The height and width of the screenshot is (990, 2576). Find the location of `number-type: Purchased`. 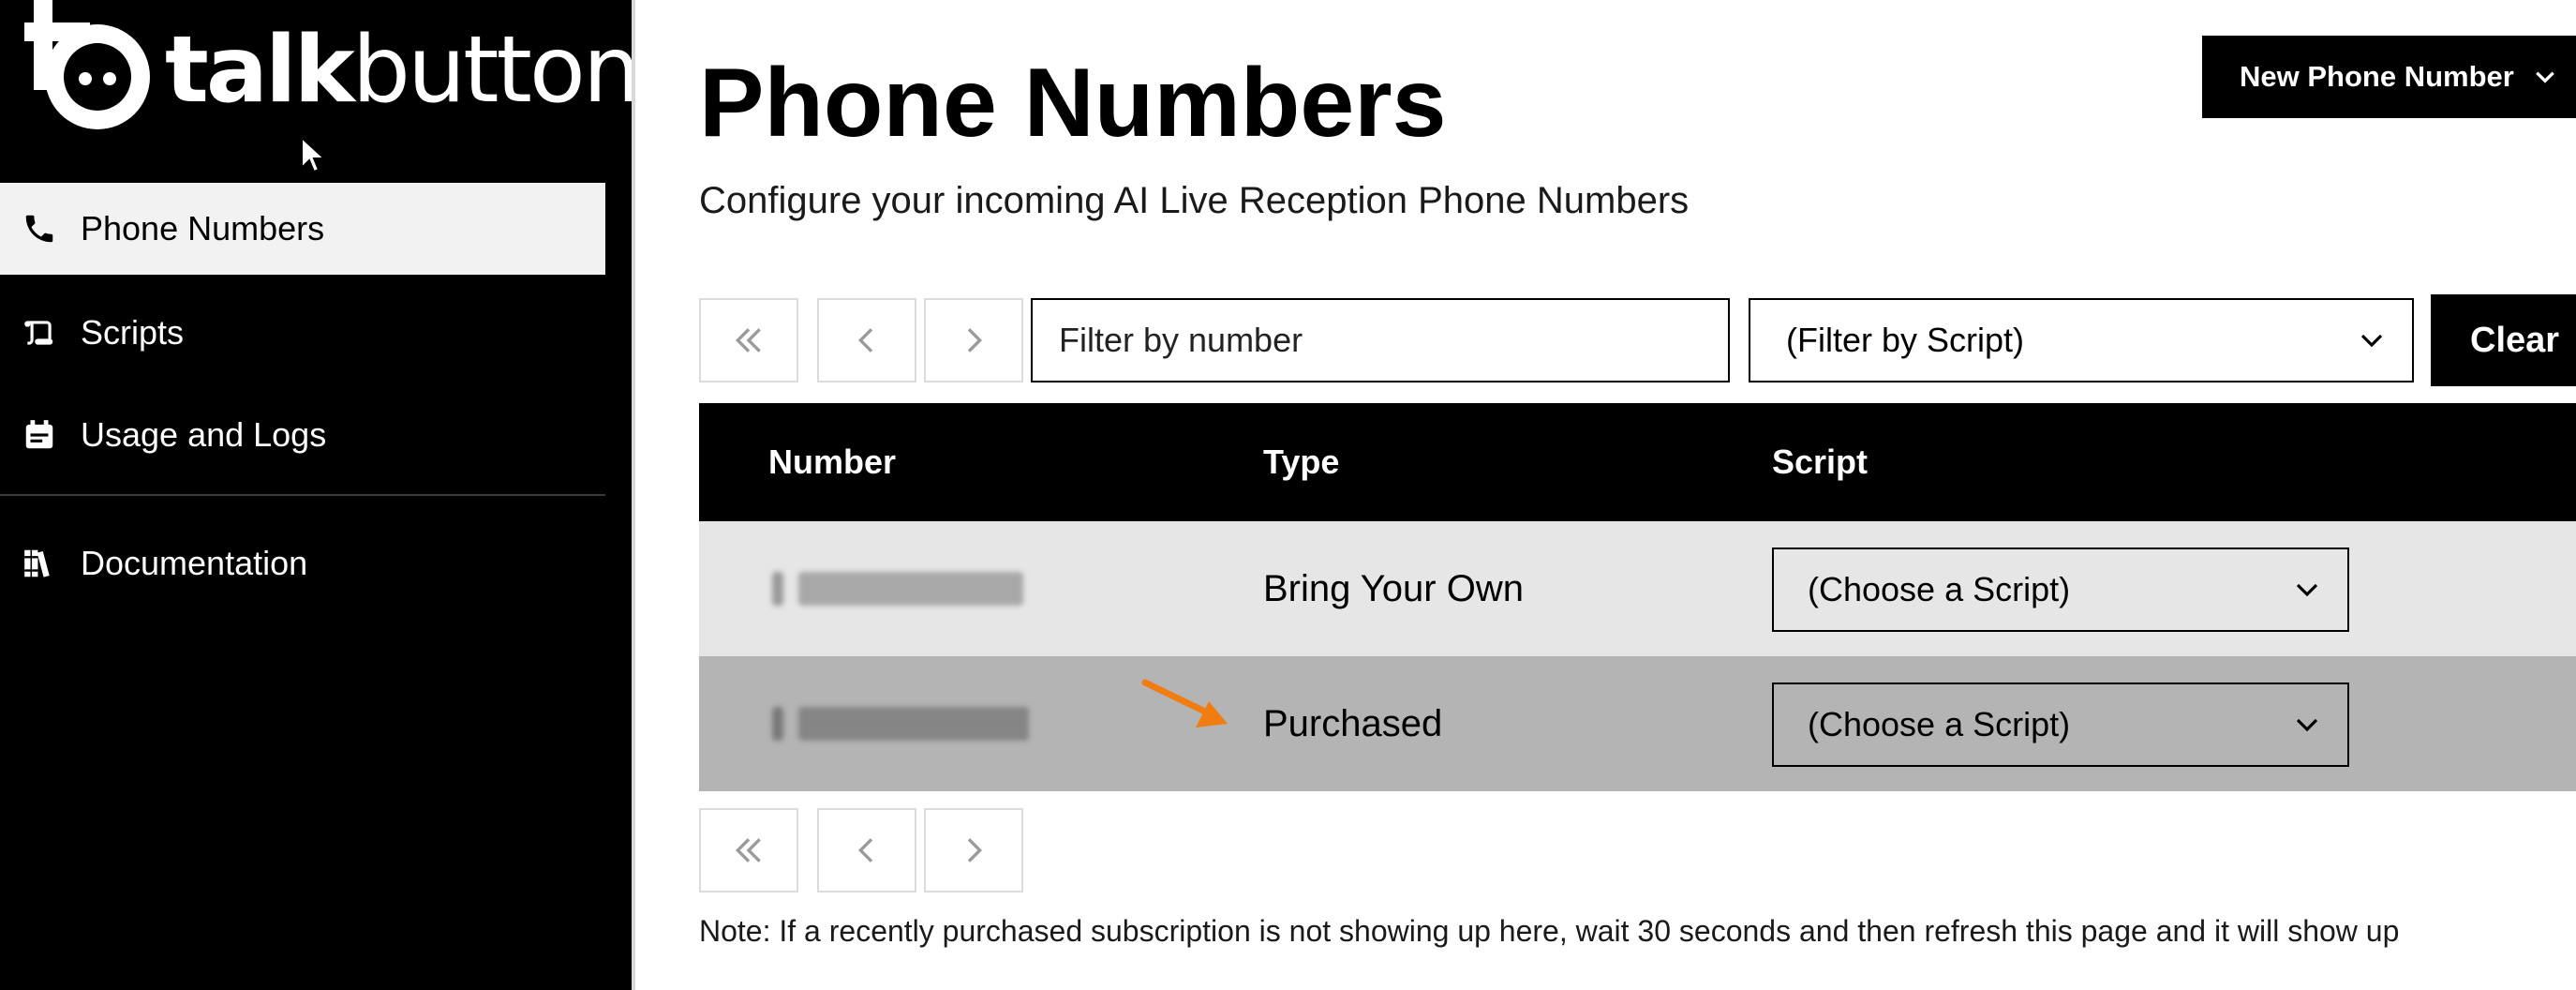

number-type: Purchased is located at coordinates (1353, 723).